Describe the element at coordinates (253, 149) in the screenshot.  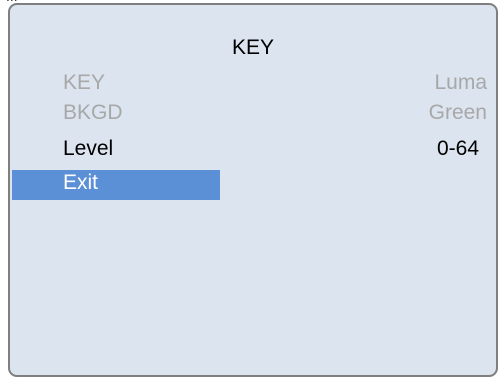
I see `menu-item-level: Level 0-64` at that location.